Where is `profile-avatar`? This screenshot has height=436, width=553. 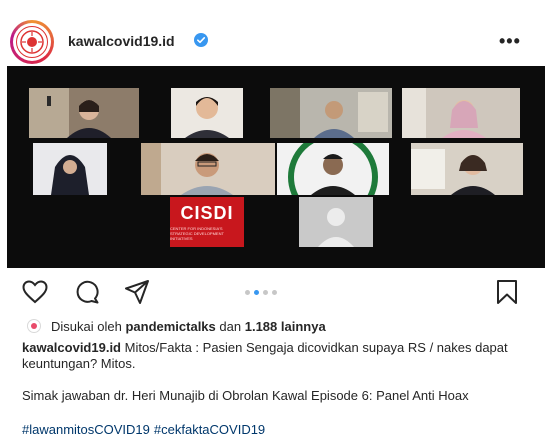
profile-avatar is located at coordinates (32, 42).